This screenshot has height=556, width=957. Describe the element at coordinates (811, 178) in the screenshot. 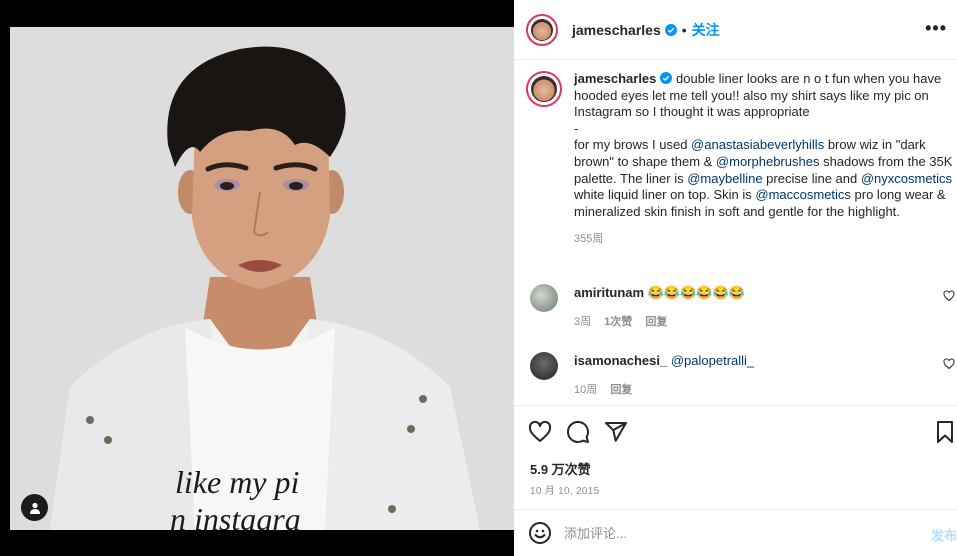

I see `caption-part: precise line and` at that location.